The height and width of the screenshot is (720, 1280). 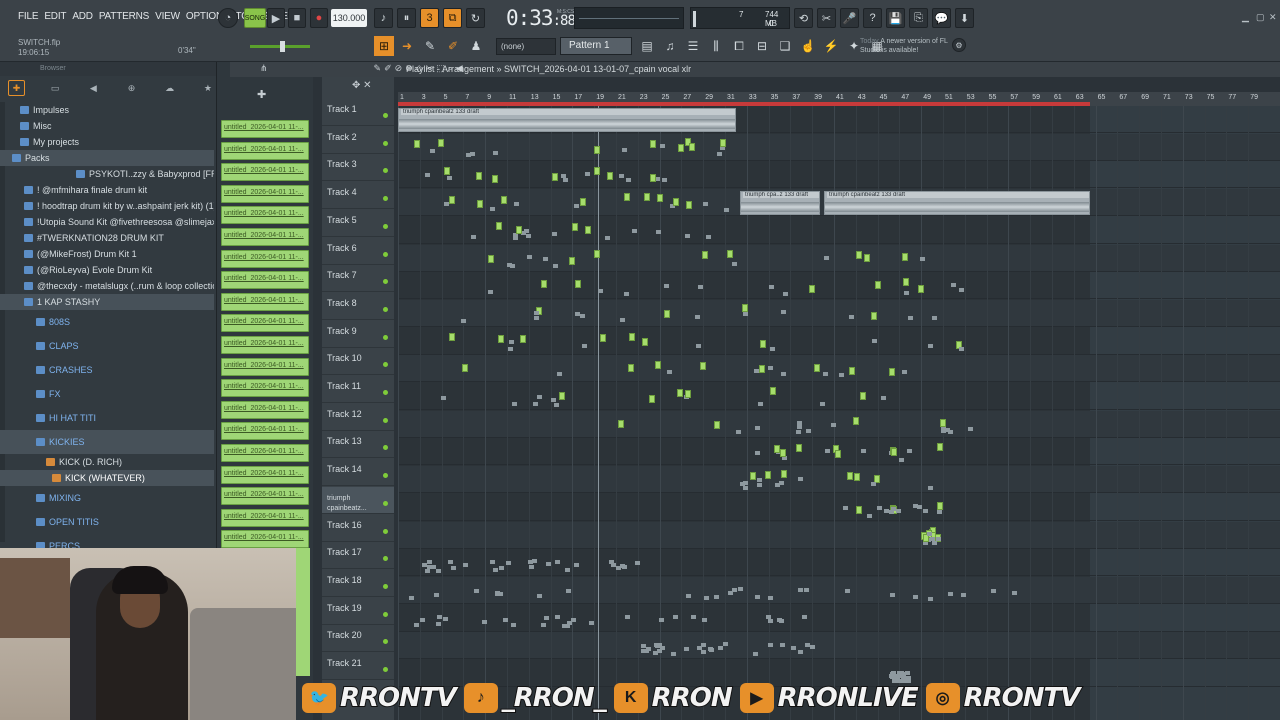 I want to click on browser-item: KICK (WHATEVER), so click(x=107, y=478).